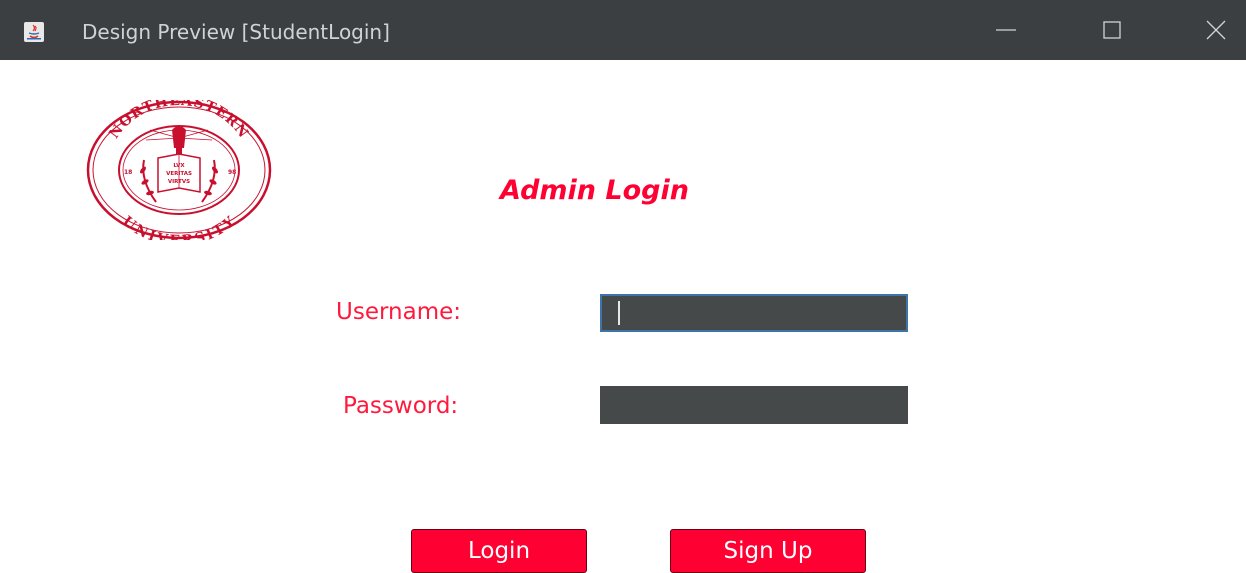 Image resolution: width=1246 pixels, height=573 pixels. Describe the element at coordinates (623, 30) in the screenshot. I see `window-titlebar: Design Preview [StudentLogin]` at that location.